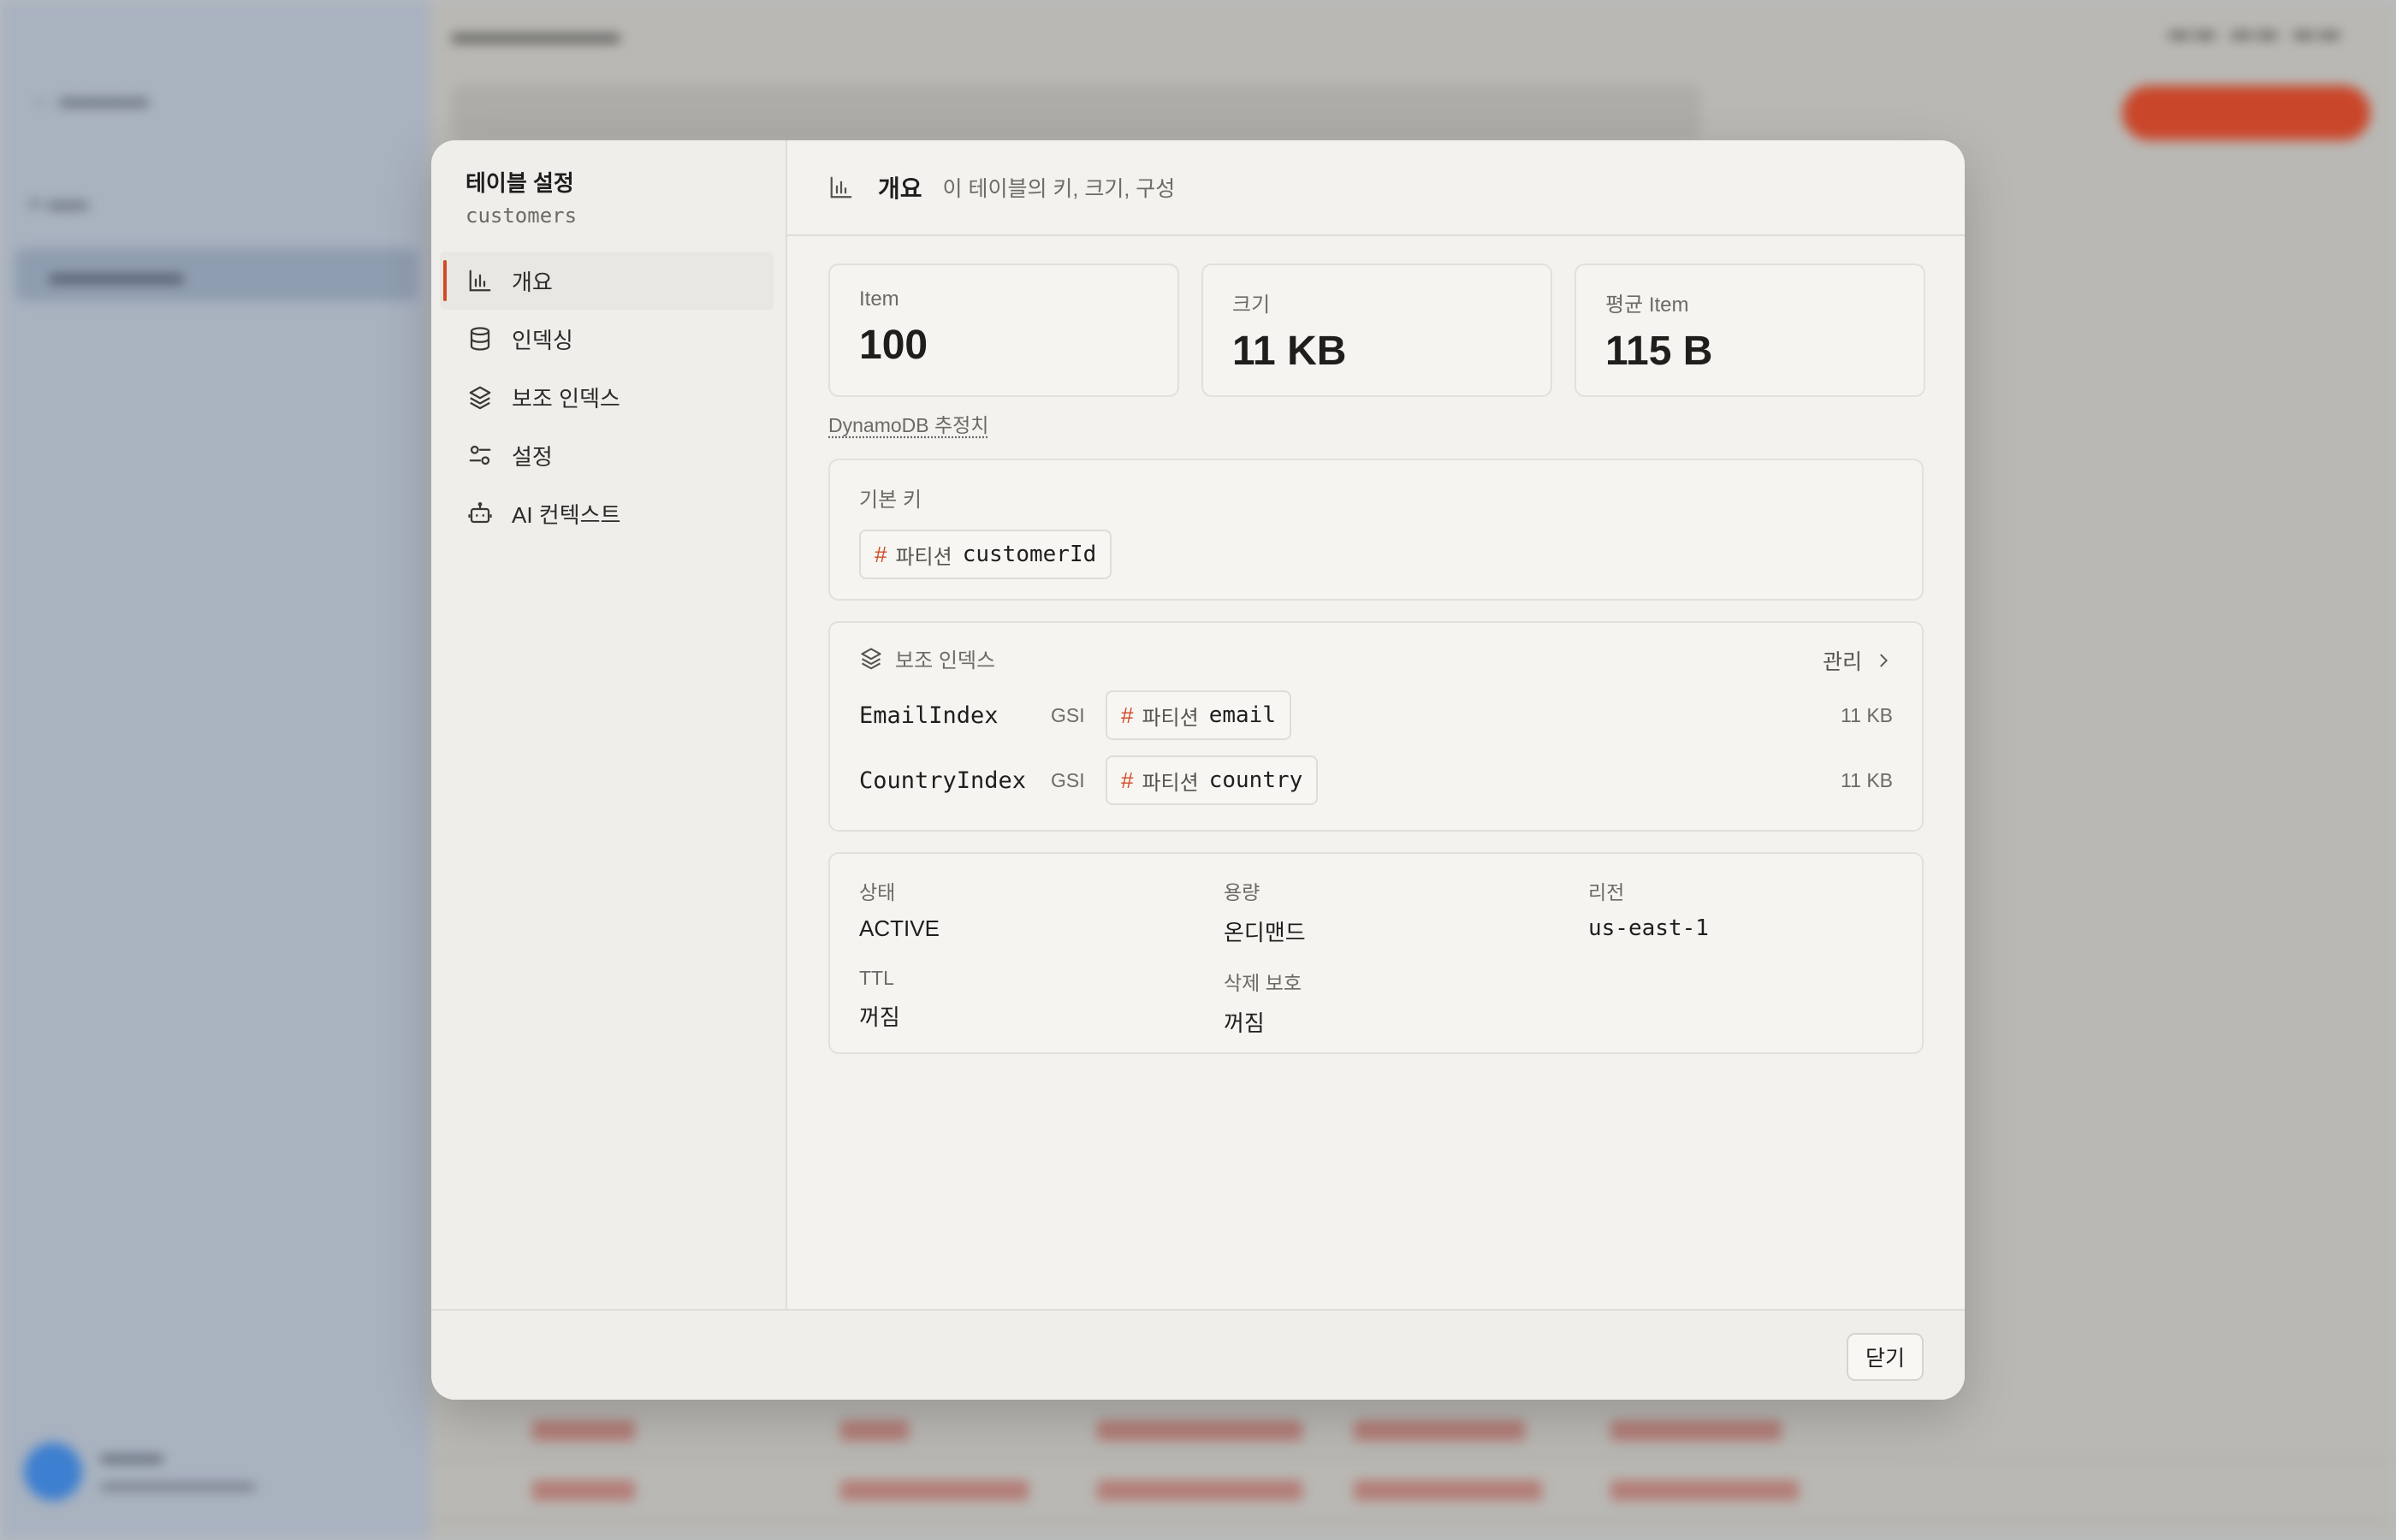 The width and height of the screenshot is (2396, 1540). Describe the element at coordinates (132, 1455) in the screenshot. I see `background-user: ▬▬▬` at that location.